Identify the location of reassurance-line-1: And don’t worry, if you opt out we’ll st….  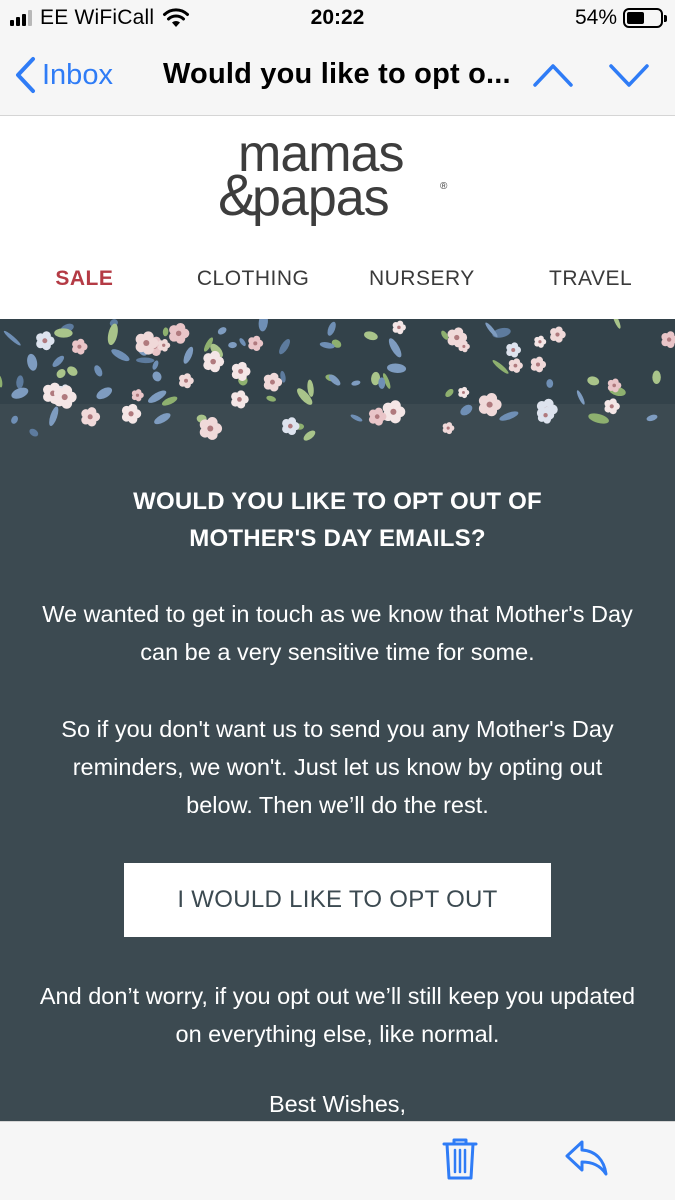
(337, 996).